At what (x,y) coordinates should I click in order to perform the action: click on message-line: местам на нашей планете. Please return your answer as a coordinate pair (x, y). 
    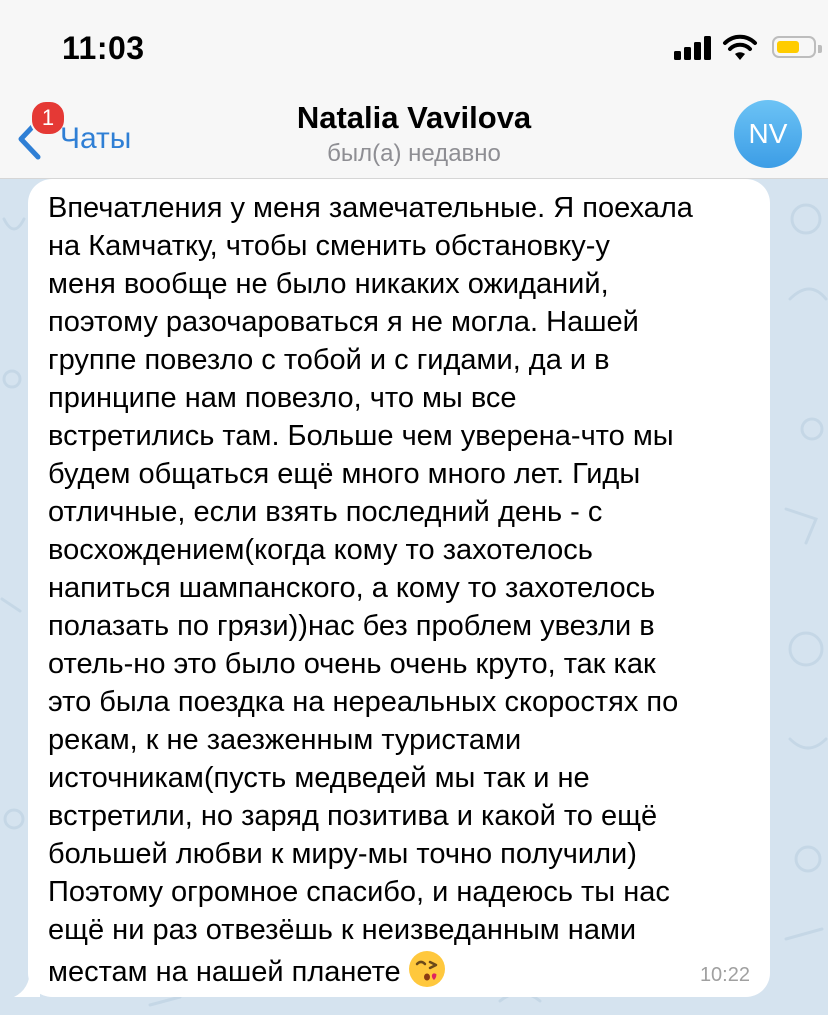
    Looking at the image, I should click on (224, 972).